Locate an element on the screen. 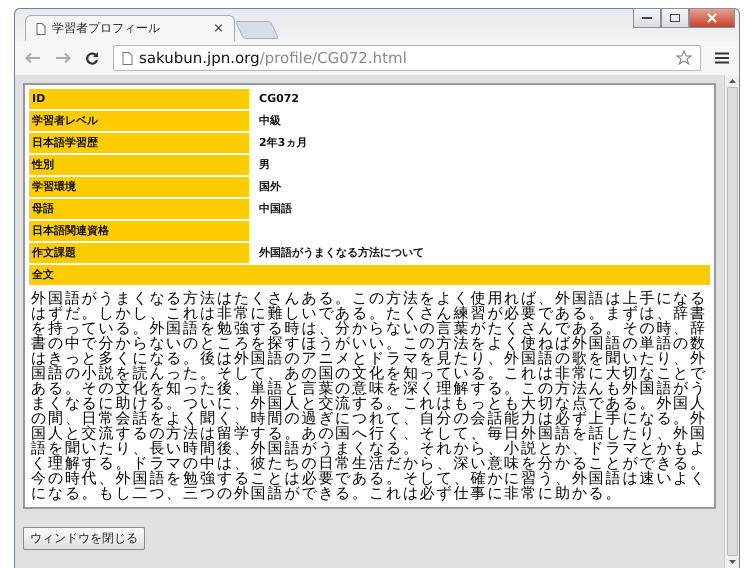 This screenshot has height=568, width=748. field-value: 中級 is located at coordinates (270, 121).